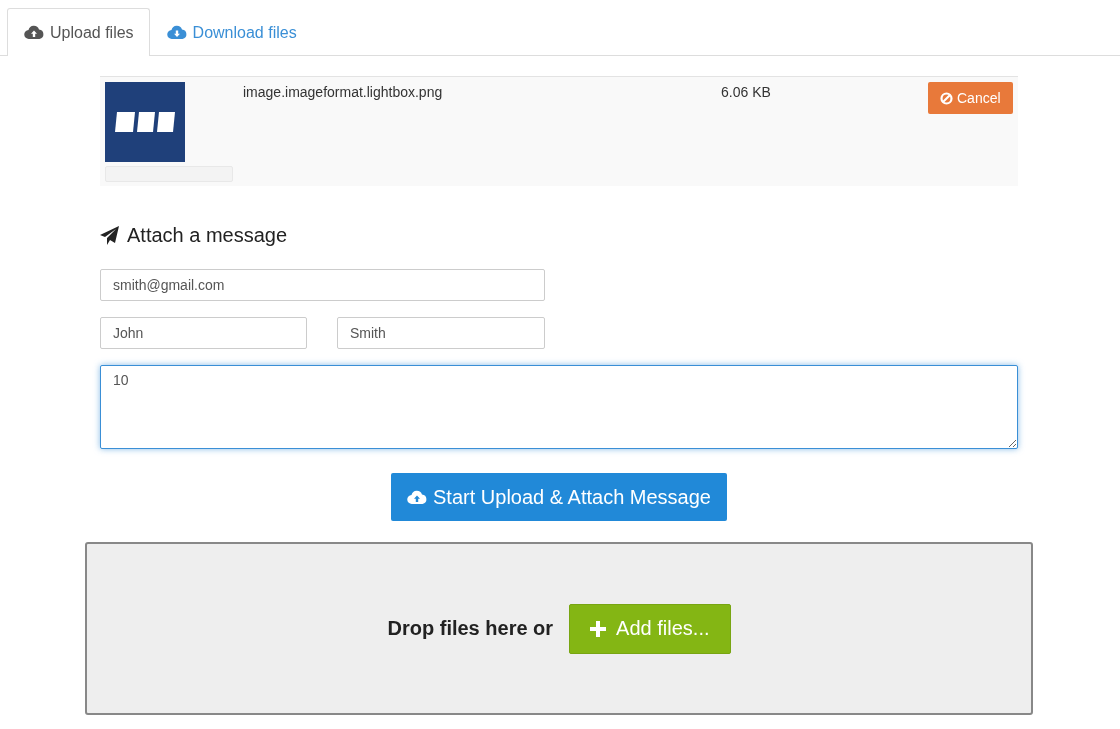 Image resolution: width=1120 pixels, height=729 pixels. What do you see at coordinates (746, 93) in the screenshot?
I see `file-size: 6.06 KB` at bounding box center [746, 93].